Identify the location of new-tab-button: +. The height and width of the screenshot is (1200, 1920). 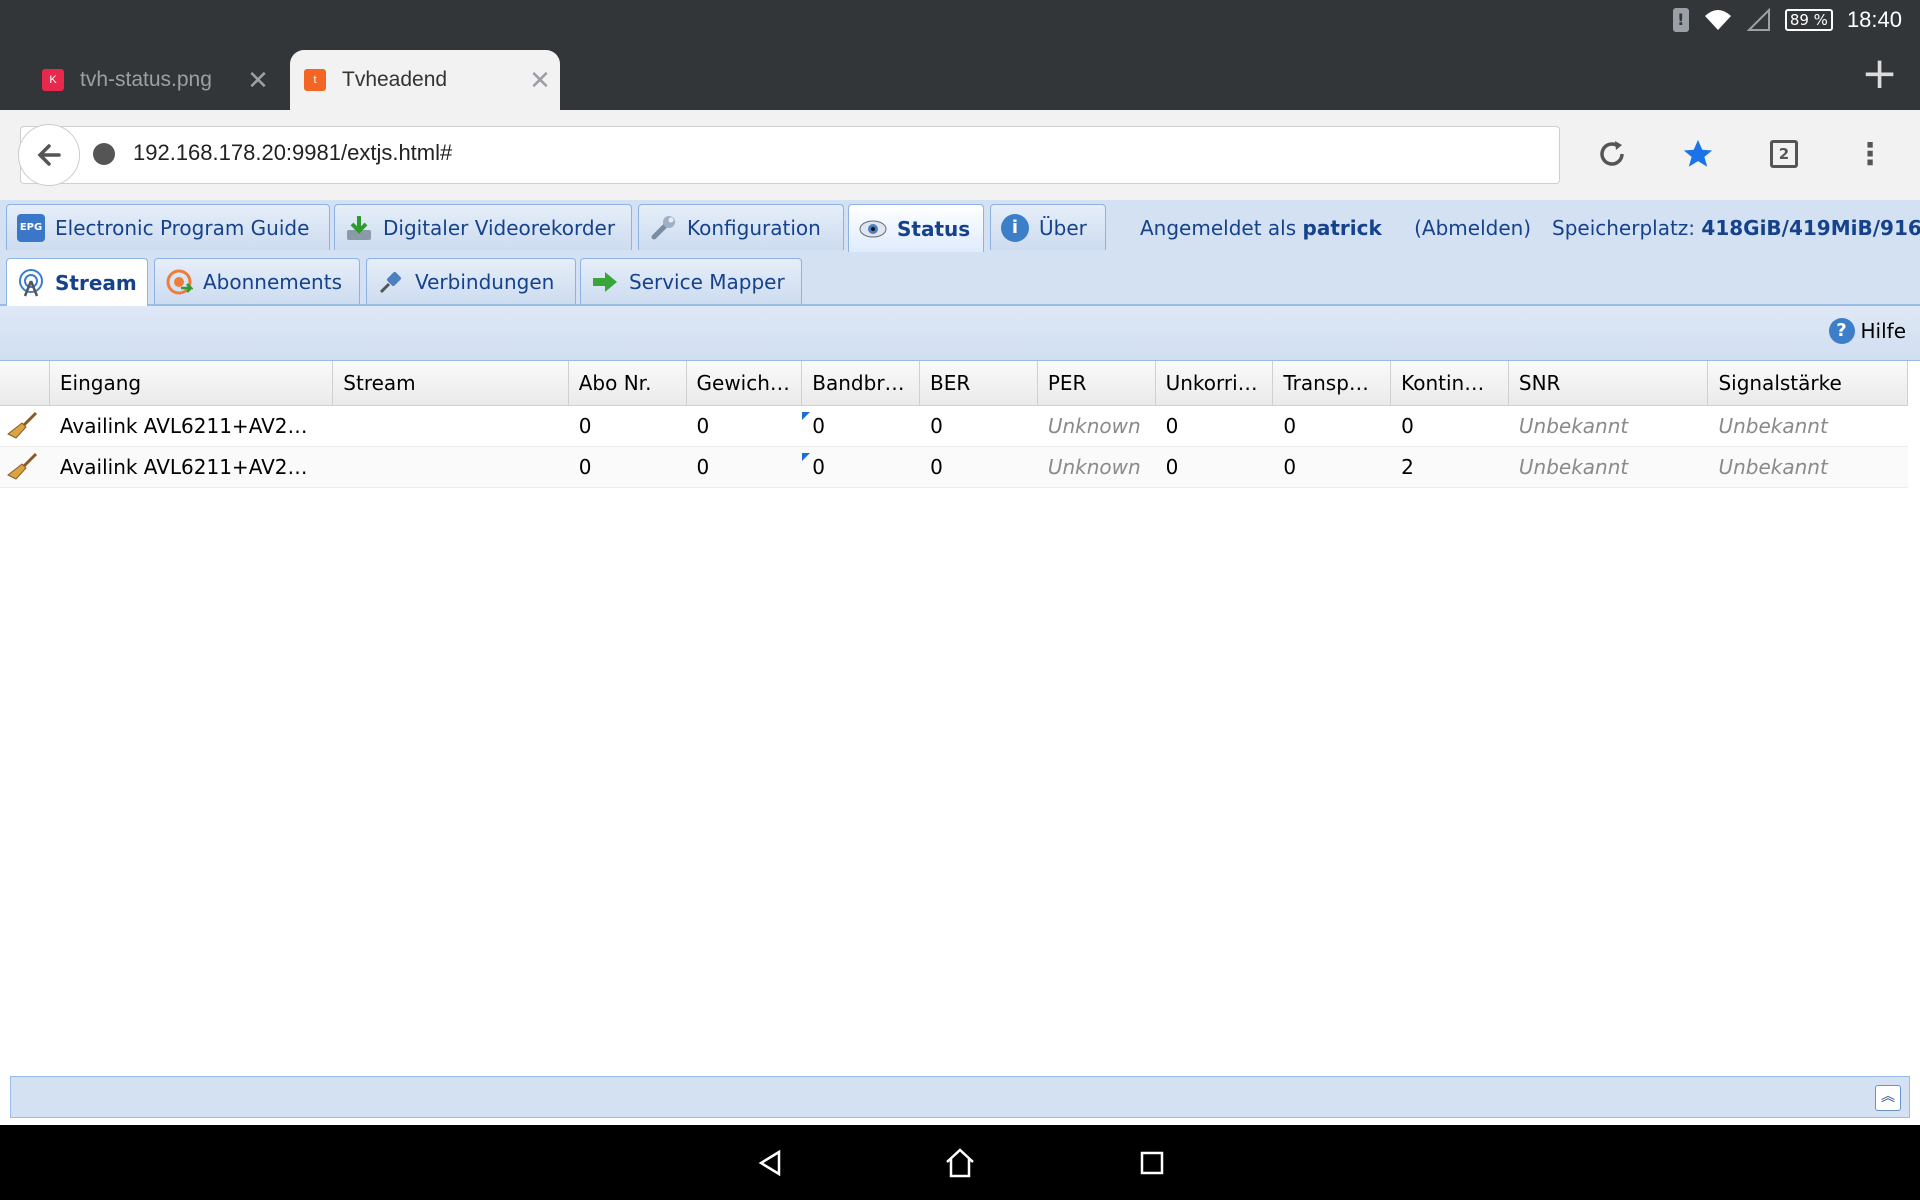
(1879, 74).